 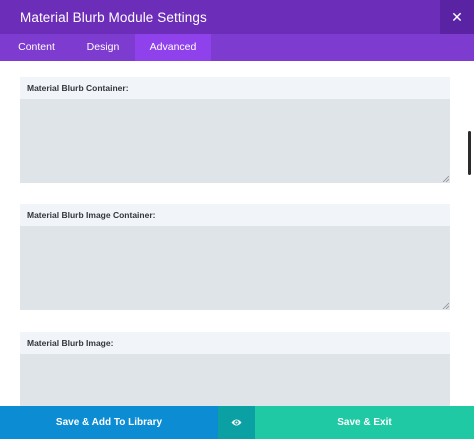 What do you see at coordinates (237, 17) in the screenshot?
I see `modal-header: Material Blurb Module Settings ✕` at bounding box center [237, 17].